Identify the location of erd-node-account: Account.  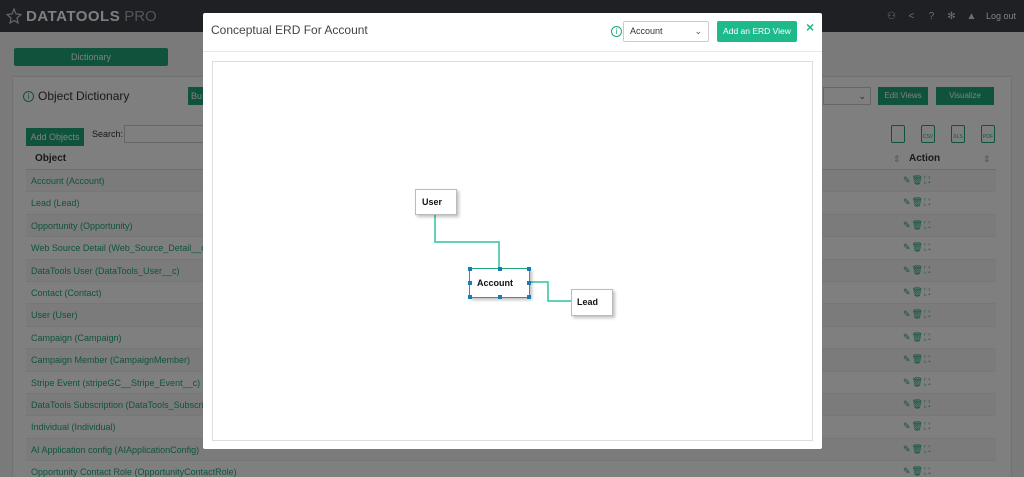
(499, 283).